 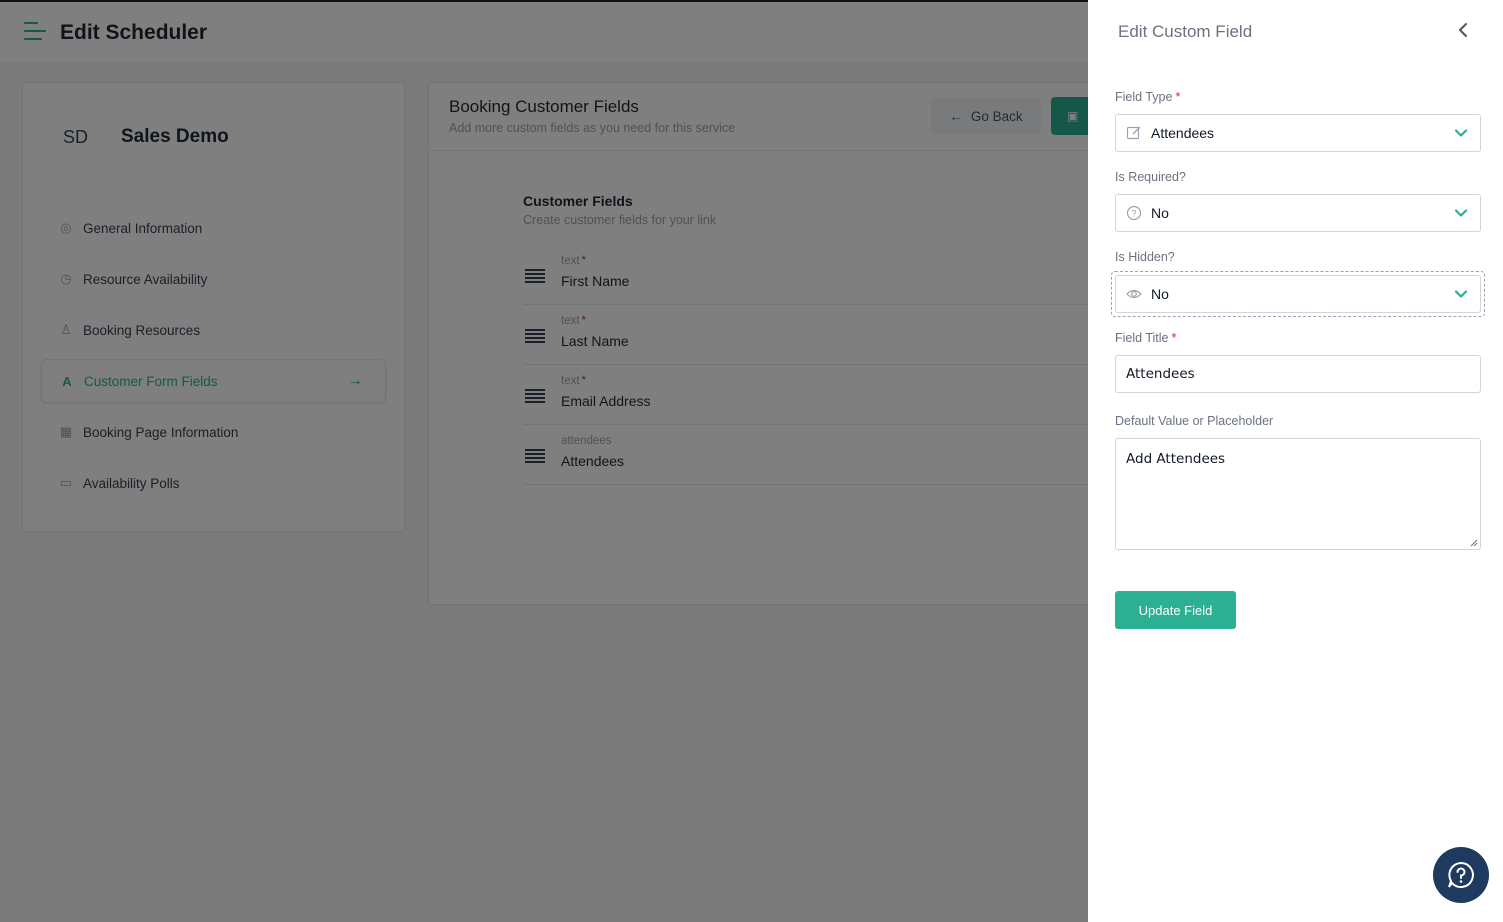 I want to click on help-bubble-icon, so click(x=1461, y=874).